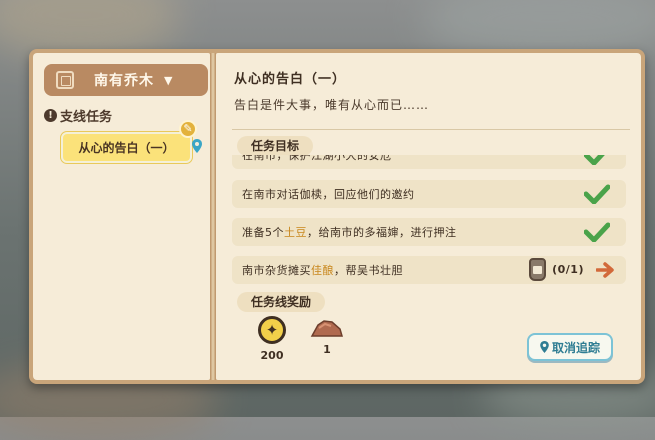 This screenshot has height=440, width=655. What do you see at coordinates (326, 328) in the screenshot?
I see `ore-icon` at bounding box center [326, 328].